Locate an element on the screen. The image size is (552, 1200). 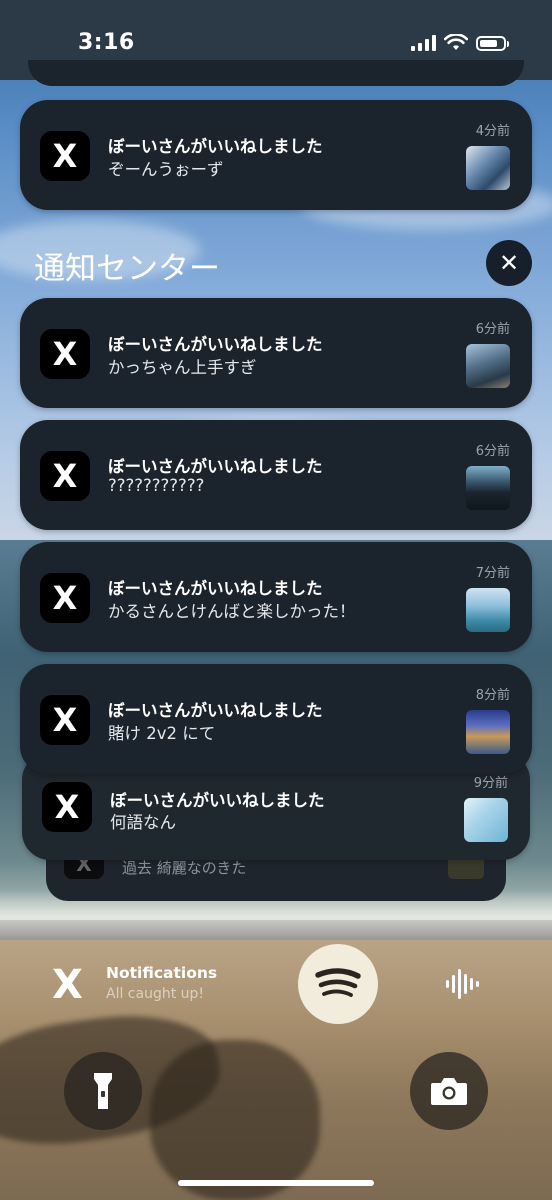
spotify-icon is located at coordinates (338, 982).